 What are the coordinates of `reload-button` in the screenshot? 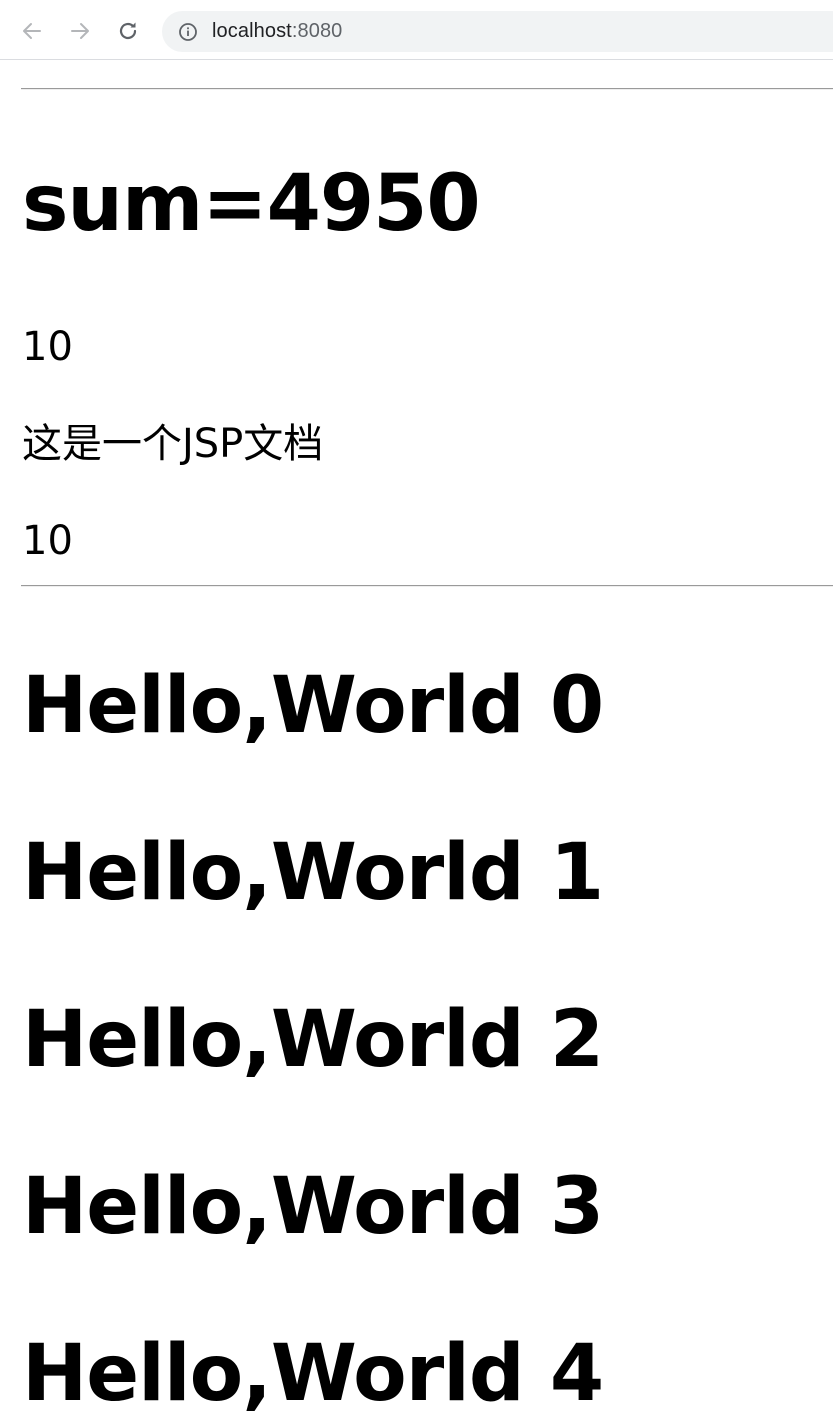 It's located at (128, 31).